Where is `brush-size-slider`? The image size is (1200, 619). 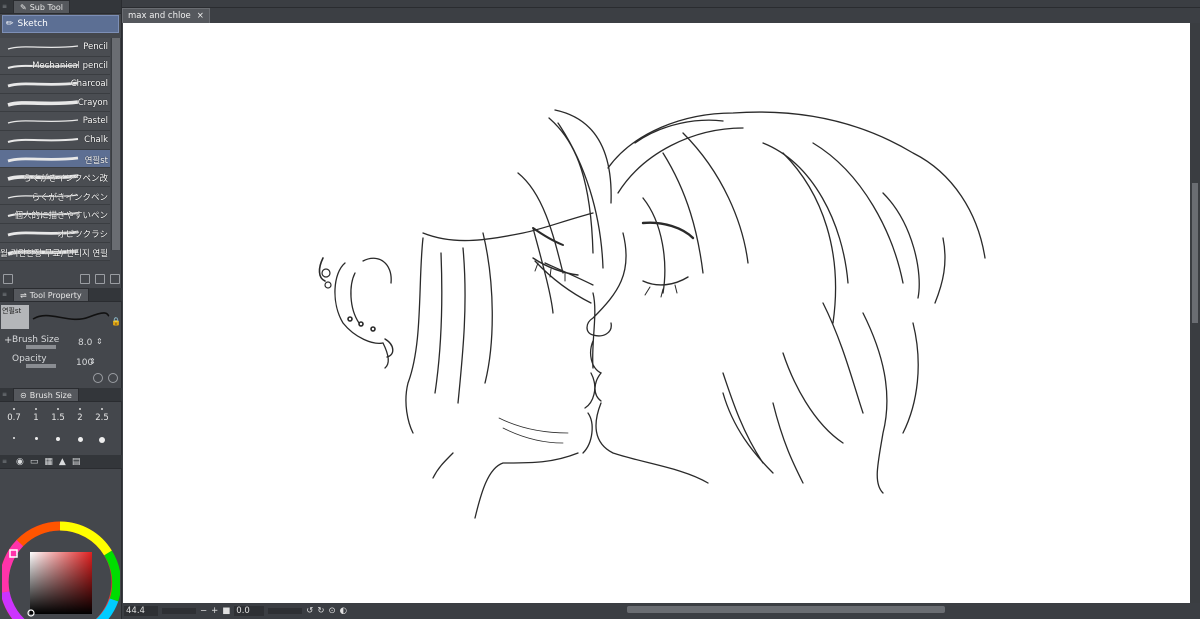 brush-size-slider is located at coordinates (41, 347).